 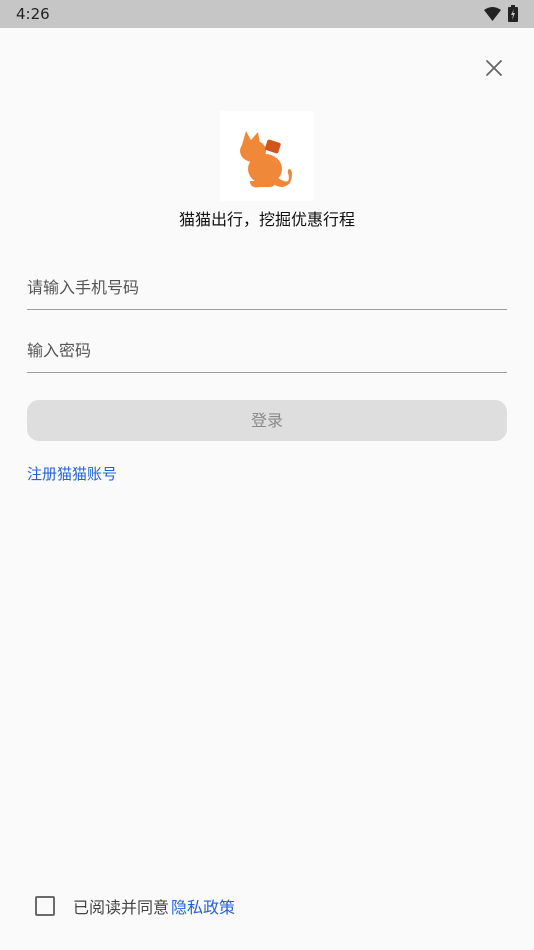 I want to click on app-logo, so click(x=267, y=156).